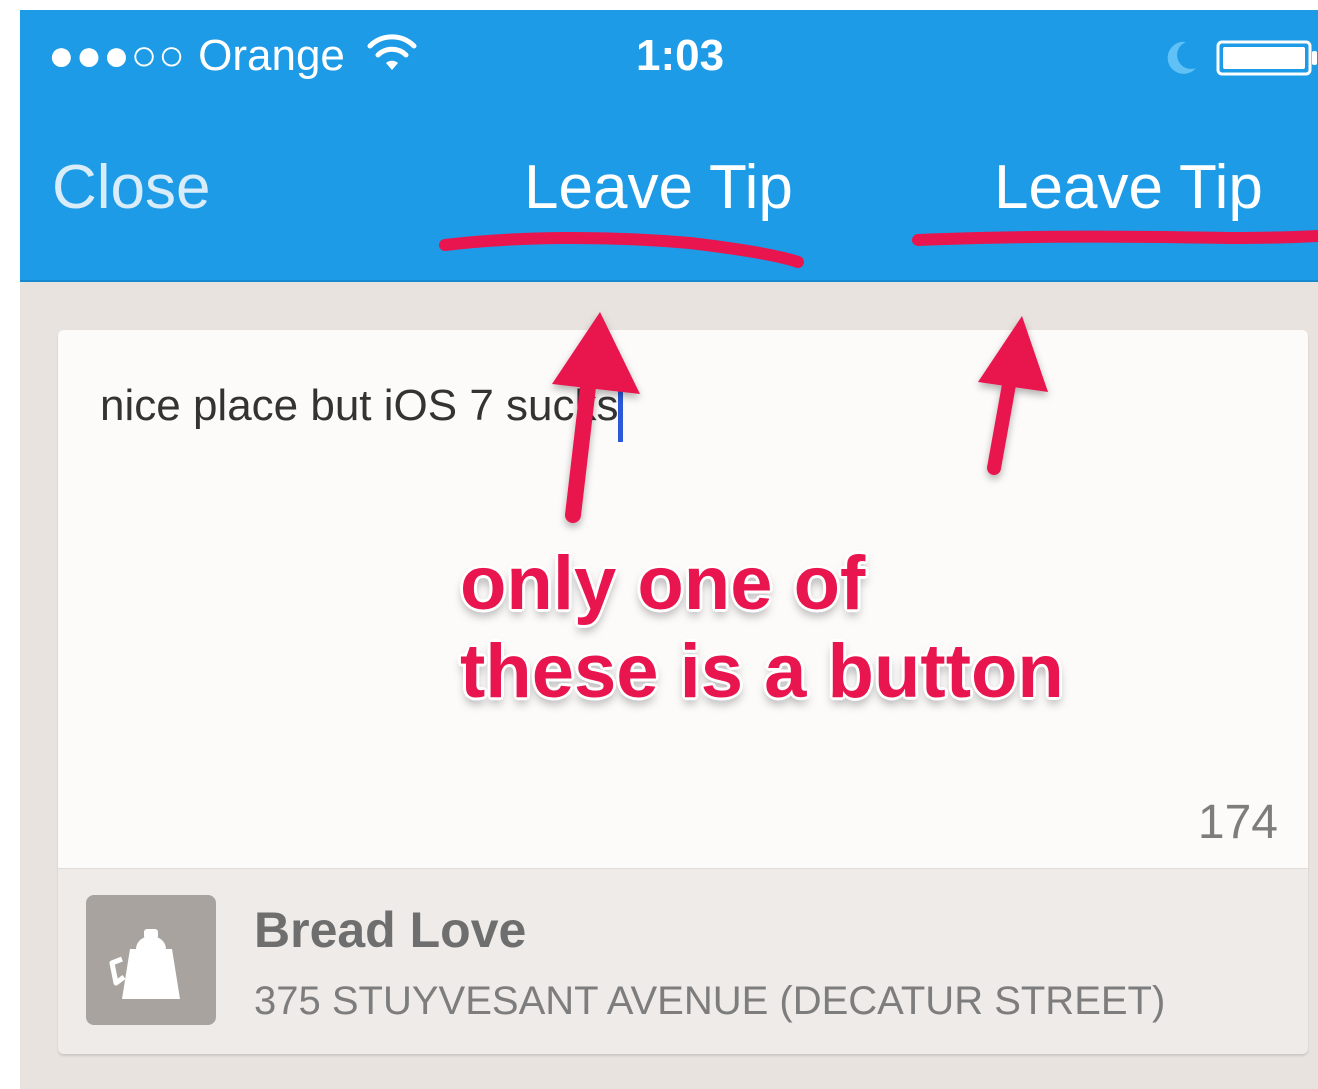 The width and height of the screenshot is (1318, 1089). Describe the element at coordinates (144, 964) in the screenshot. I see `coffee-pot-icon` at that location.